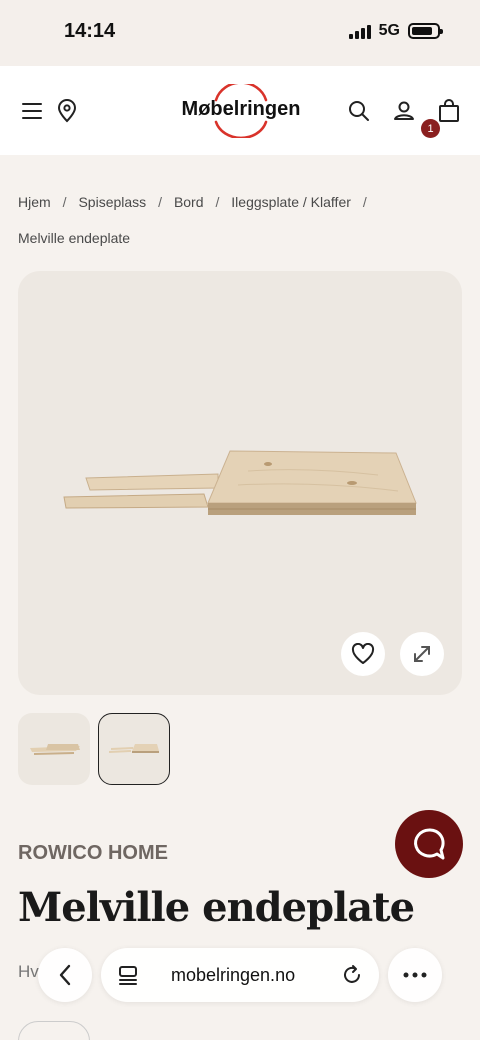 Image resolution: width=480 pixels, height=1040 pixels. Describe the element at coordinates (112, 202) in the screenshot. I see `breadcrumb-dining: Spiseplass` at that location.